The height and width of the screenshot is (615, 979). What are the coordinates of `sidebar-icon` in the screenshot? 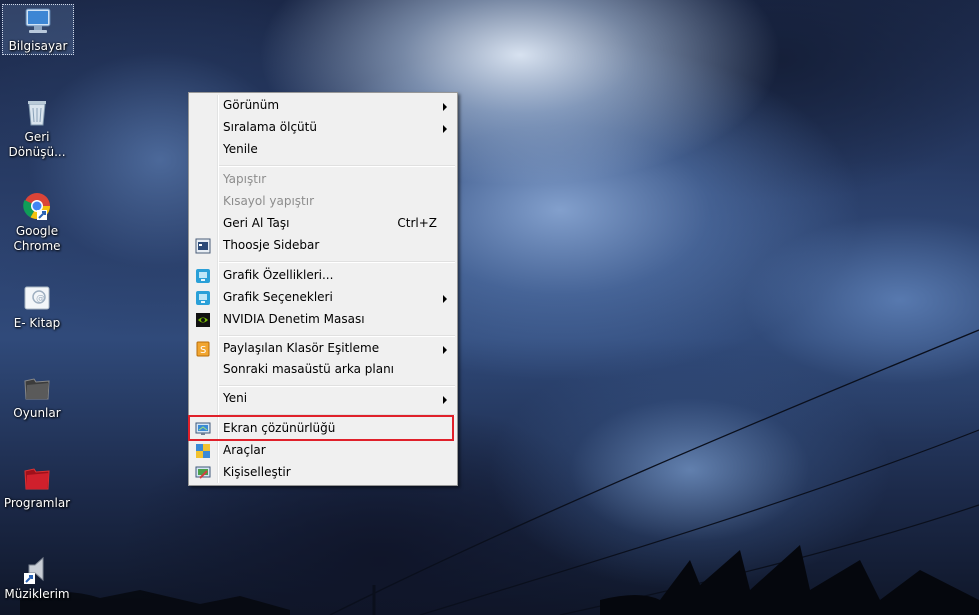 It's located at (203, 246).